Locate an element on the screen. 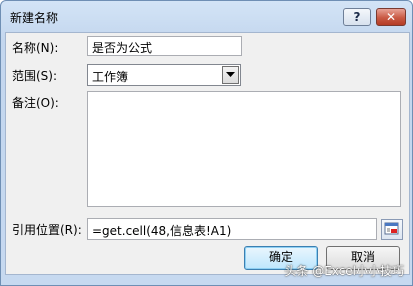 The width and height of the screenshot is (413, 286). help-button: ? is located at coordinates (357, 17).